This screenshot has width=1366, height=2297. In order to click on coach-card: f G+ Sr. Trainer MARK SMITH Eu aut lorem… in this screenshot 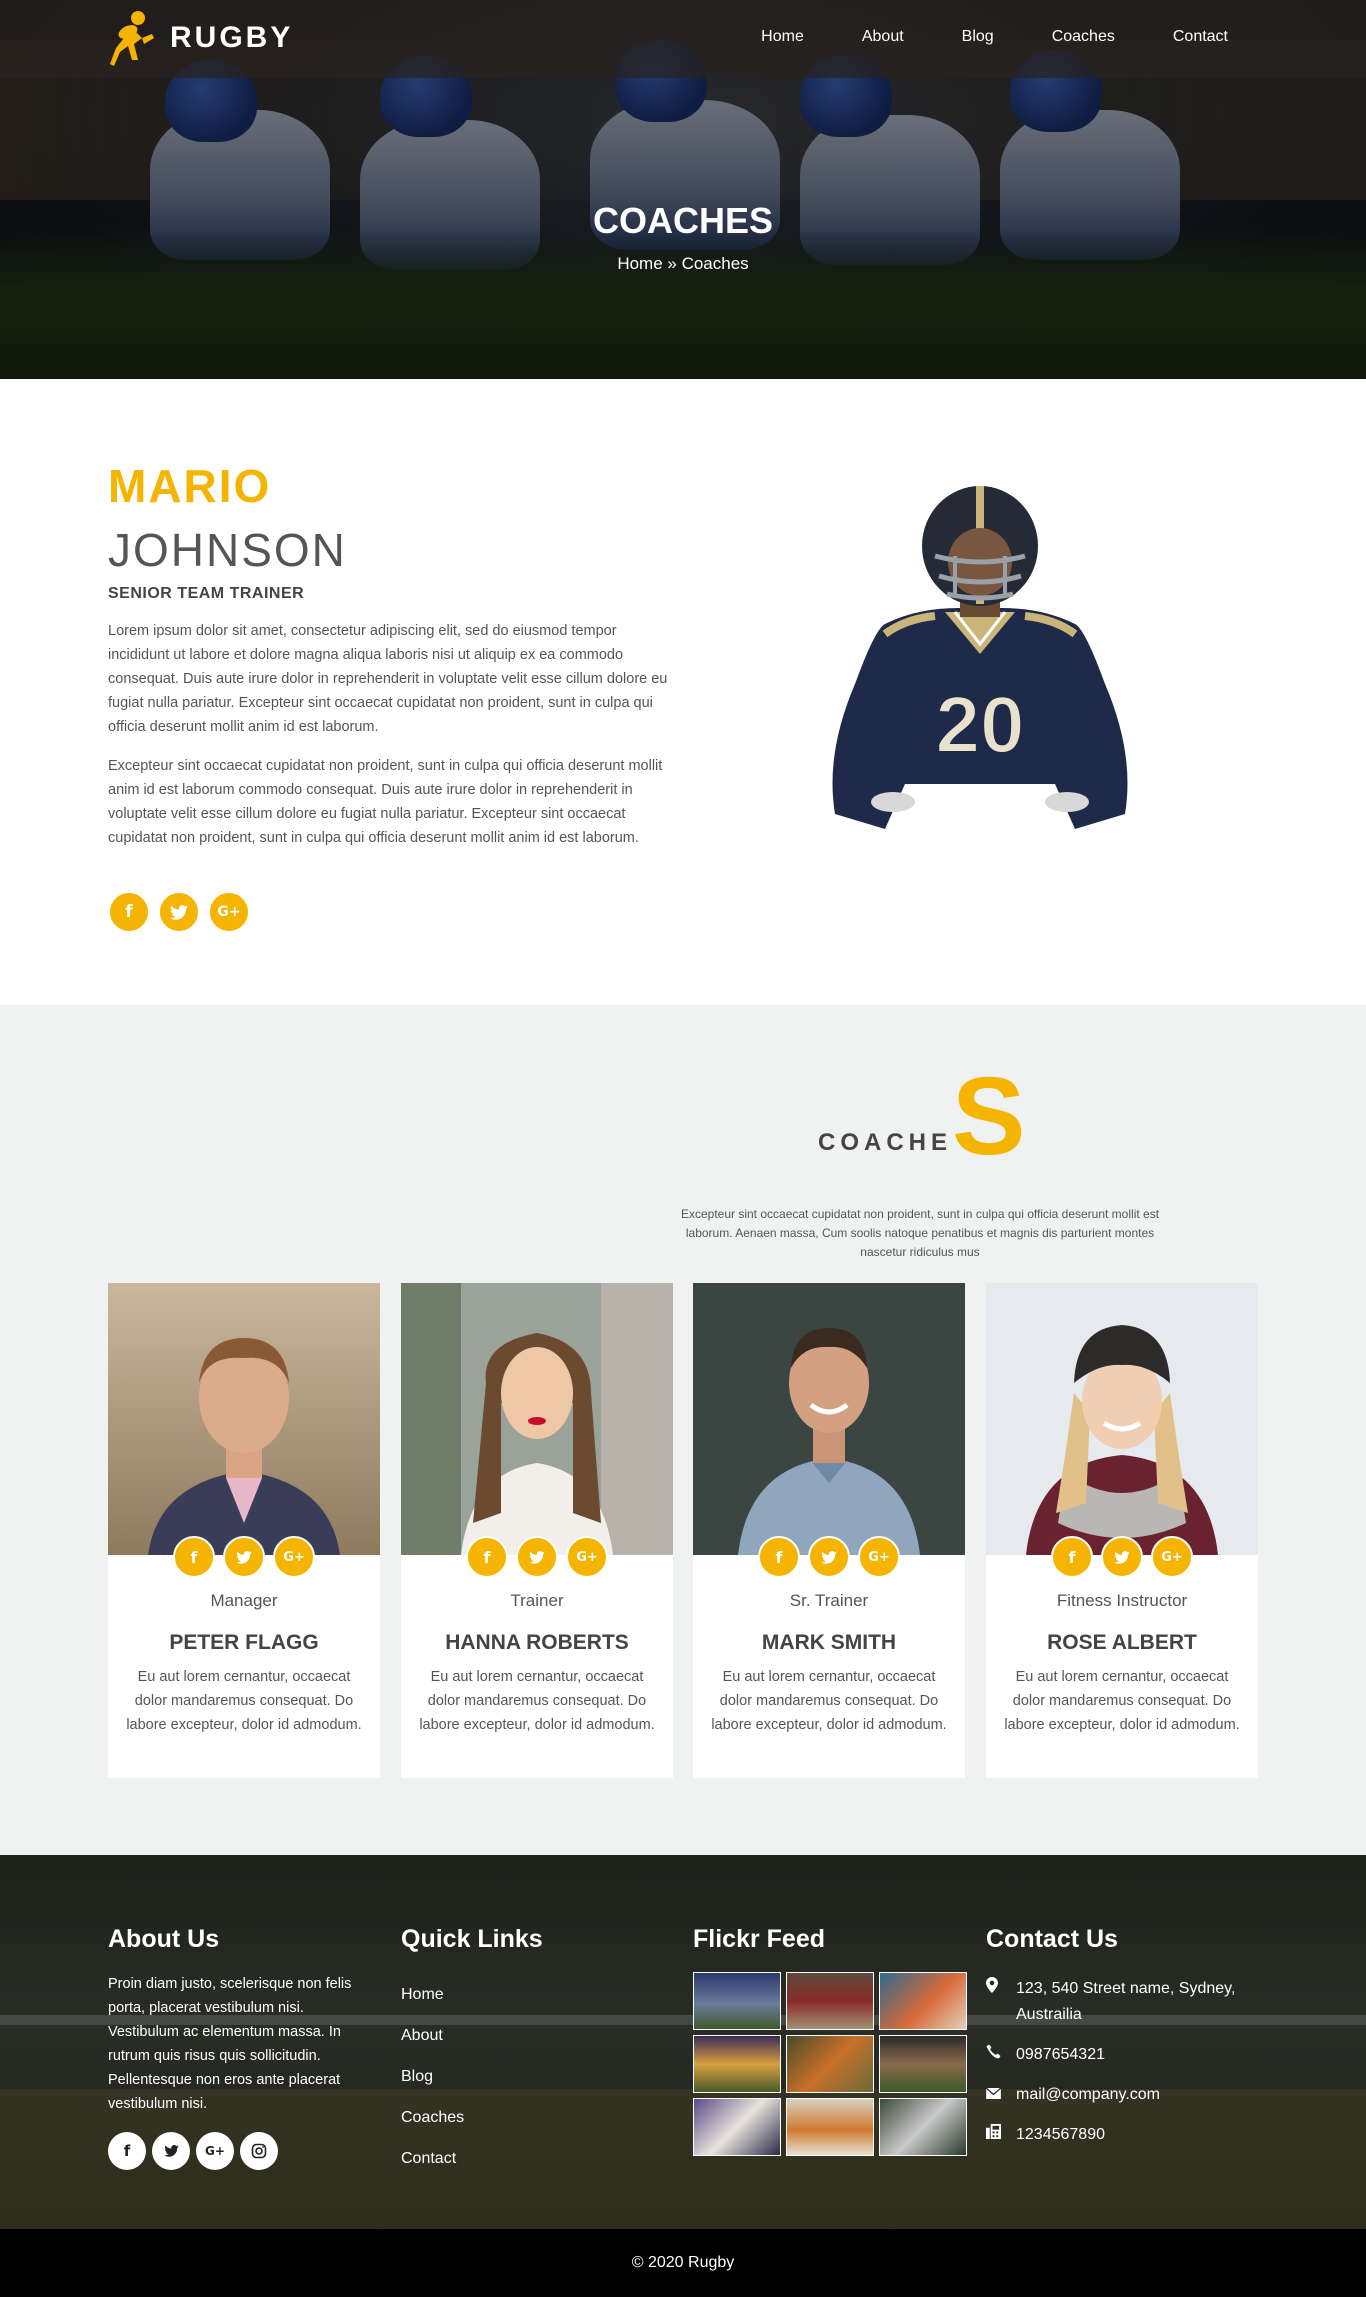, I will do `click(829, 1530)`.